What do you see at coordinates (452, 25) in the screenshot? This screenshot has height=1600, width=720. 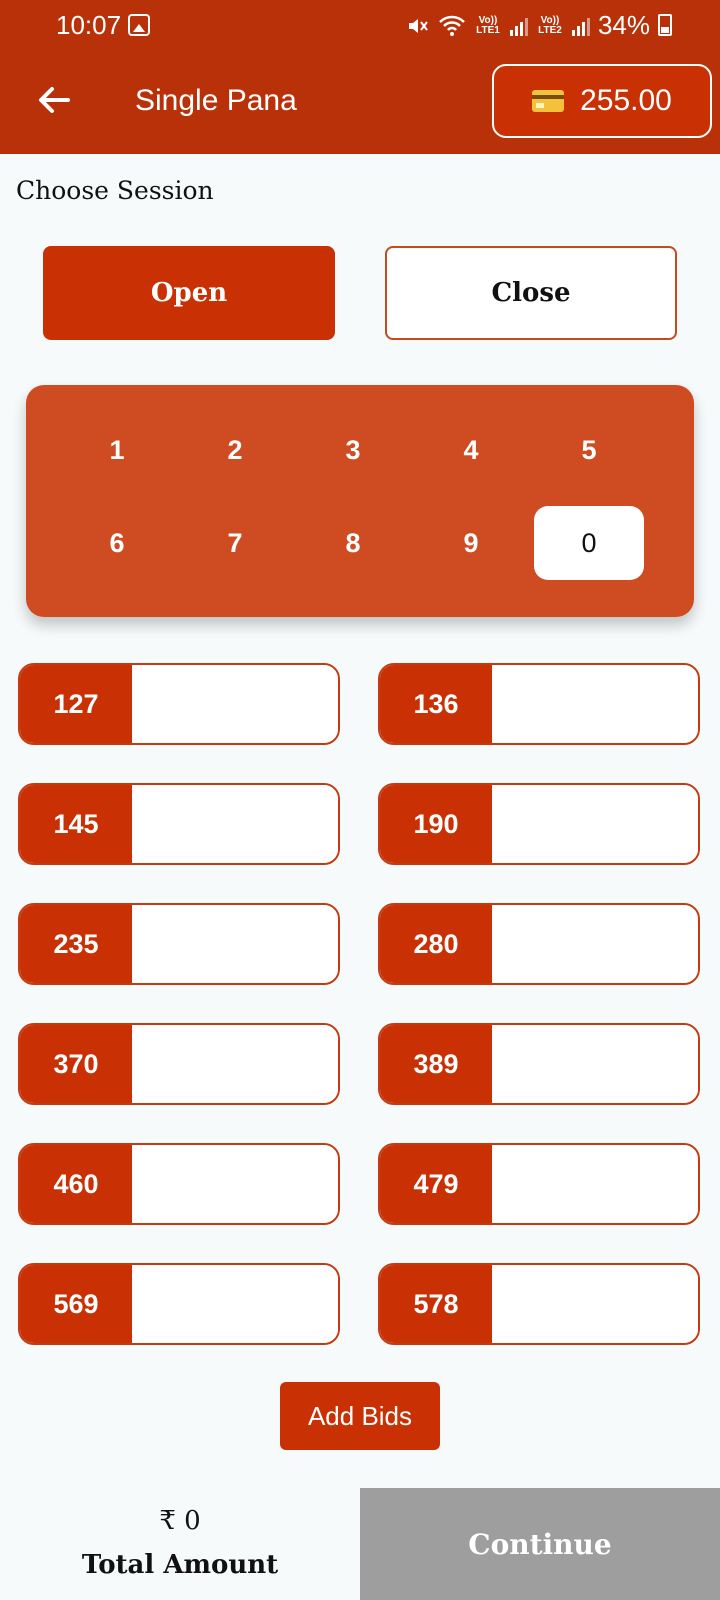 I see `wifi-icon` at bounding box center [452, 25].